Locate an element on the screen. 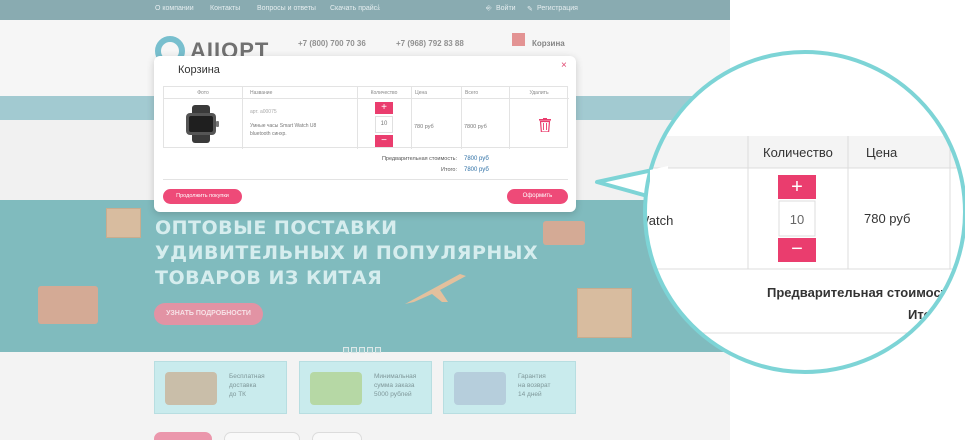 Image resolution: width=965 pixels, height=440 pixels. callout-joint is located at coordinates (659, 184).